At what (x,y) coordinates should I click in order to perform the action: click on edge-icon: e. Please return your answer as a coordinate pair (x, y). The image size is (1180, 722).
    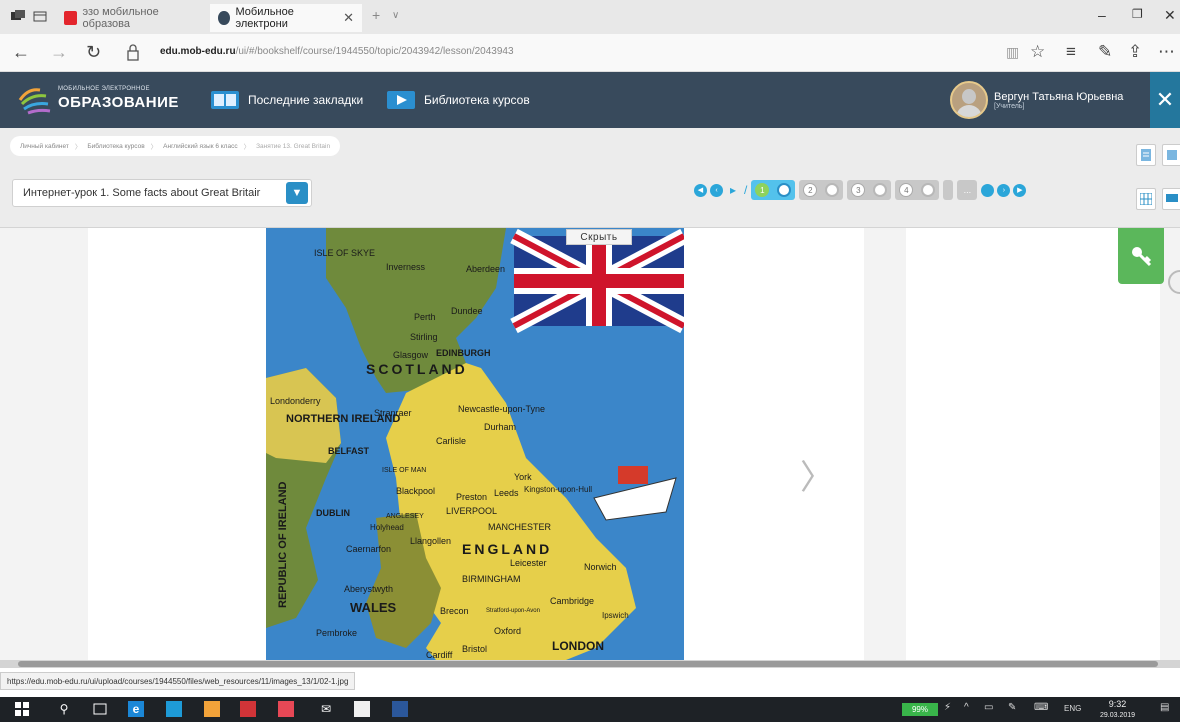
    Looking at the image, I should click on (136, 709).